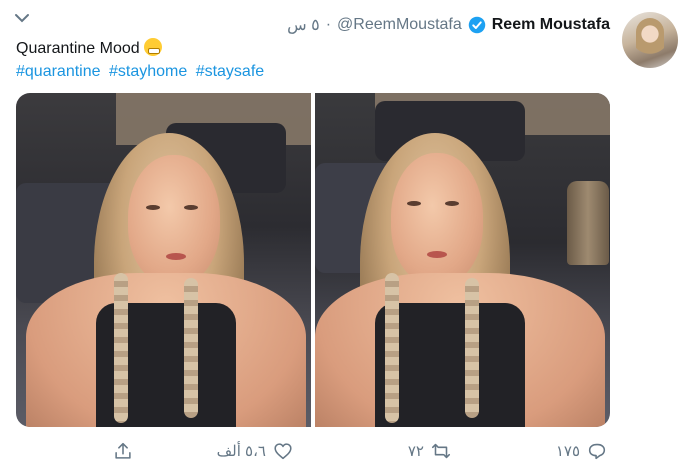 The image size is (700, 468). Describe the element at coordinates (582, 451) in the screenshot. I see `reply-button: ١٧٥` at that location.